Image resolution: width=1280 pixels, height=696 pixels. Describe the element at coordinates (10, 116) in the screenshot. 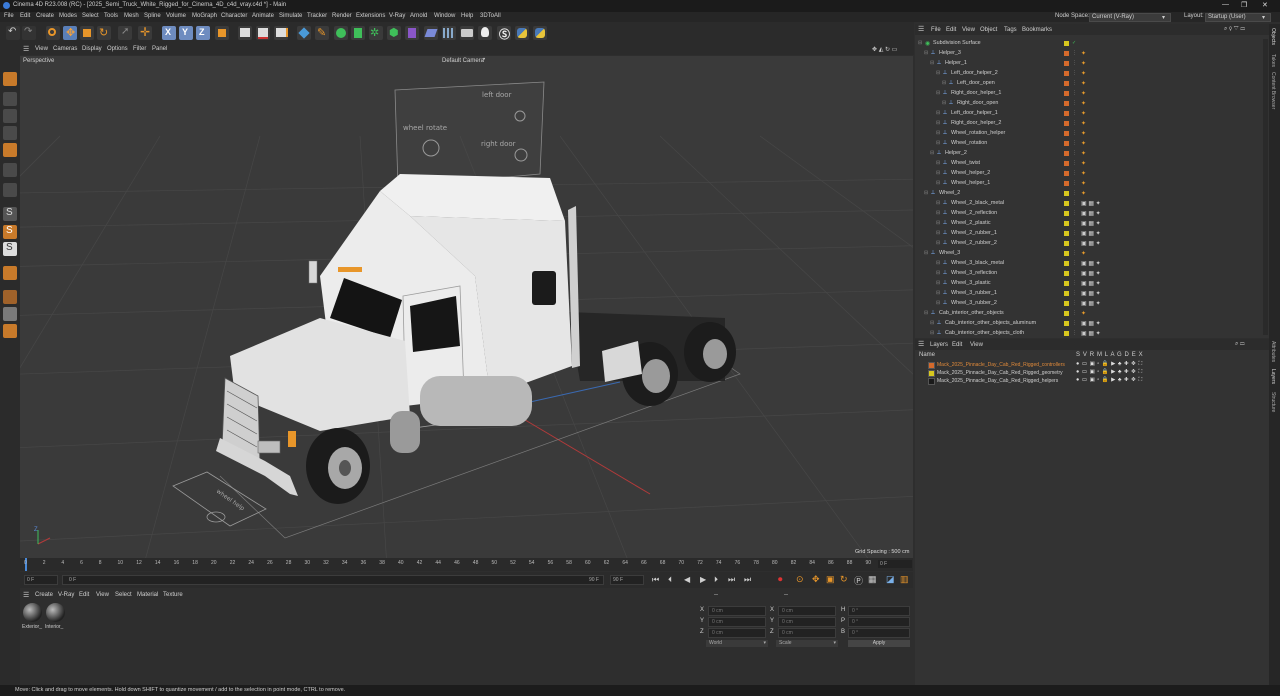

I see `points-mode-button` at that location.